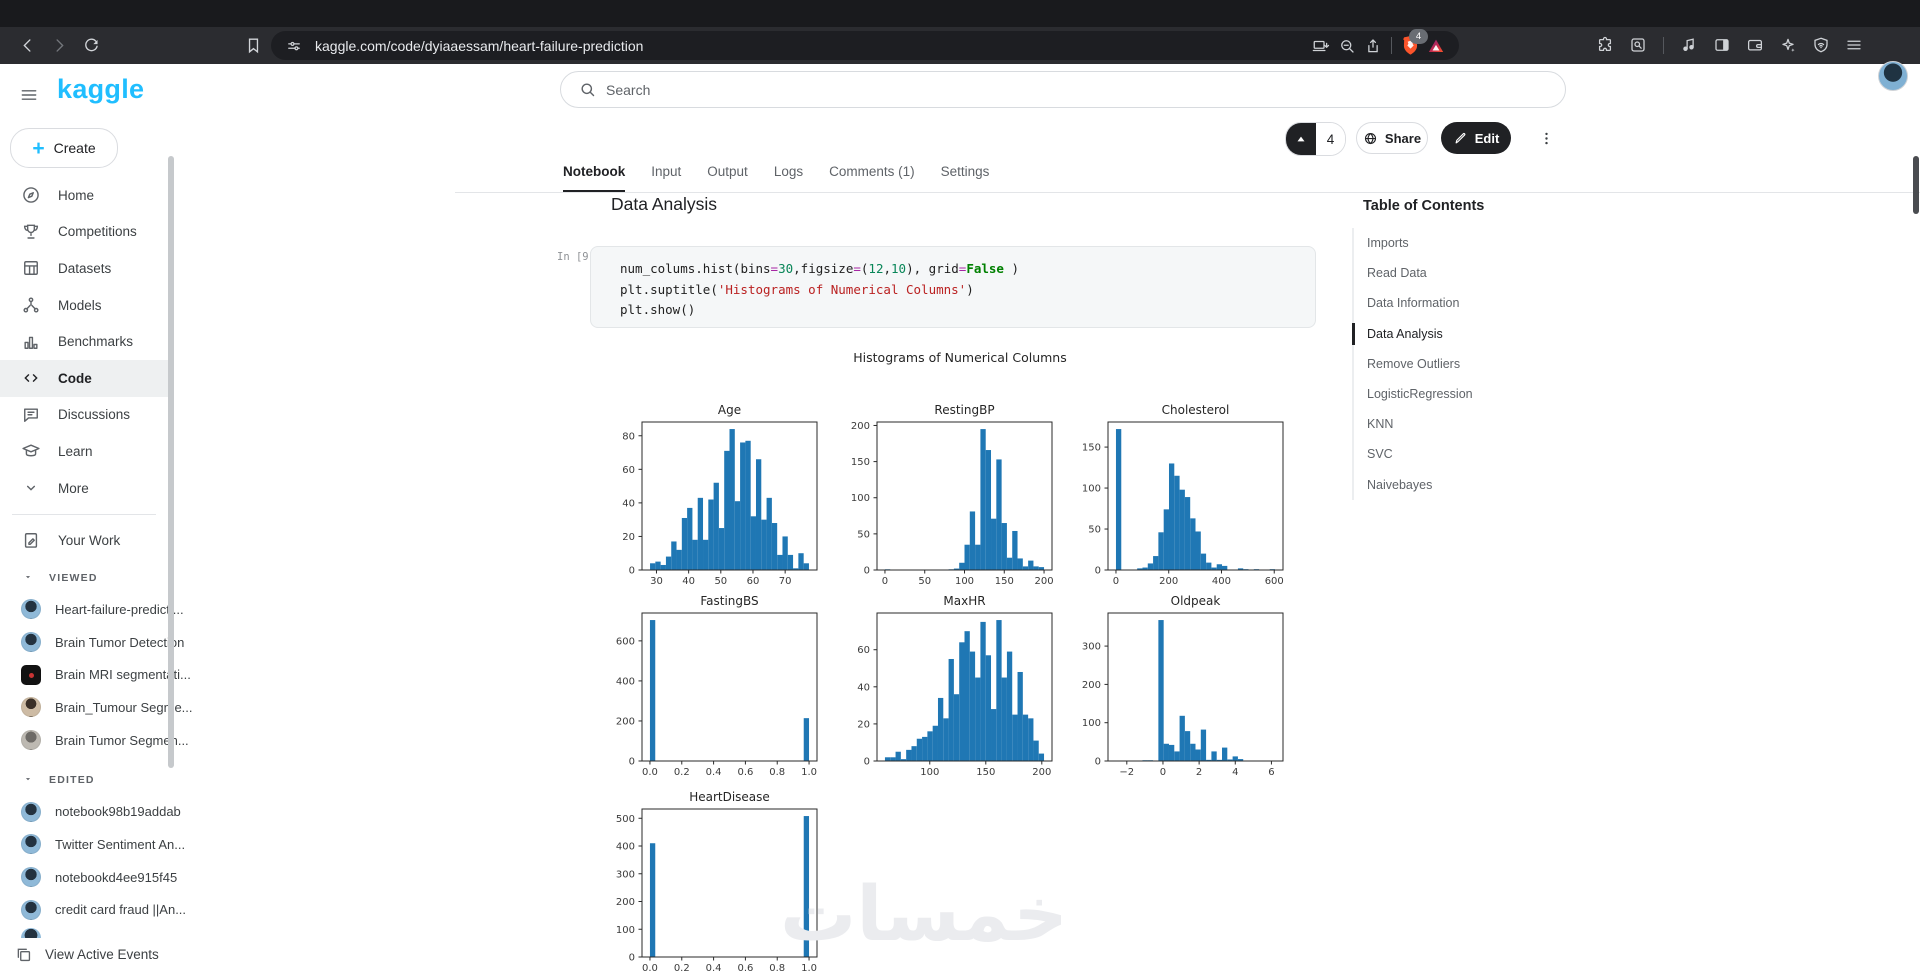 Image resolution: width=1920 pixels, height=971 pixels. I want to click on svg-text: 600, so click(1274, 581).